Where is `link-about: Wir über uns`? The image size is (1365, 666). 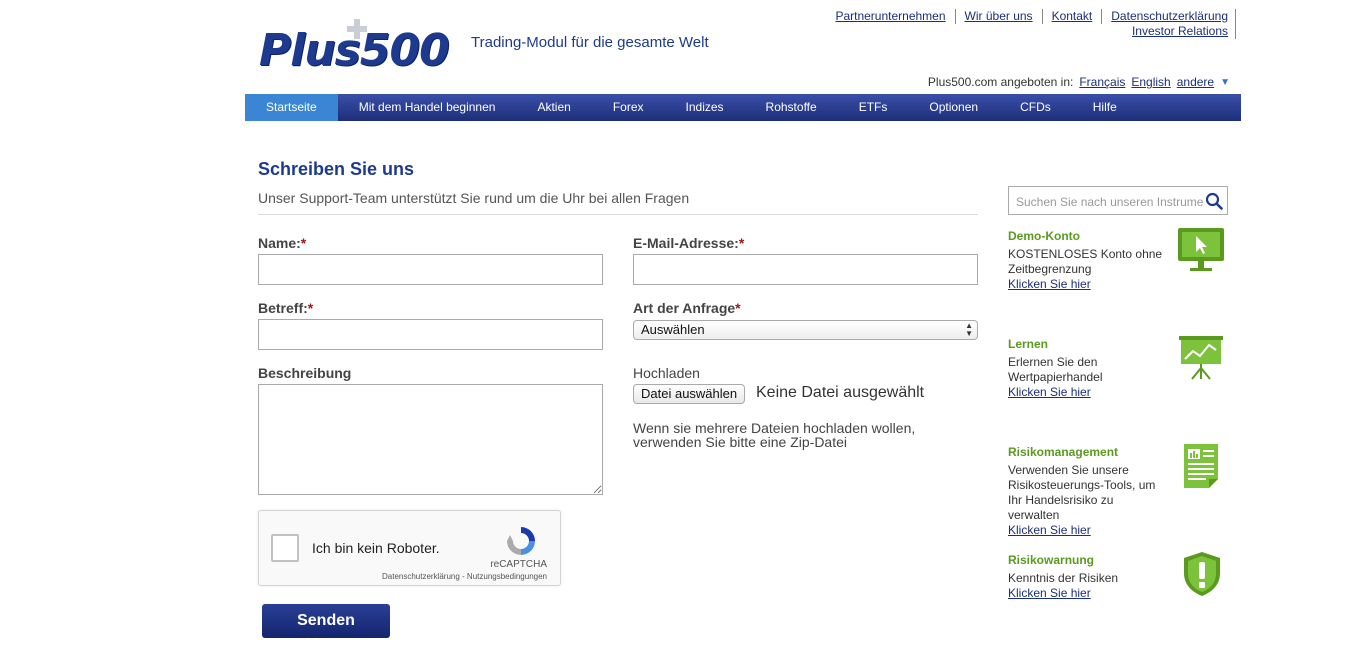
link-about: Wir über uns is located at coordinates (999, 16).